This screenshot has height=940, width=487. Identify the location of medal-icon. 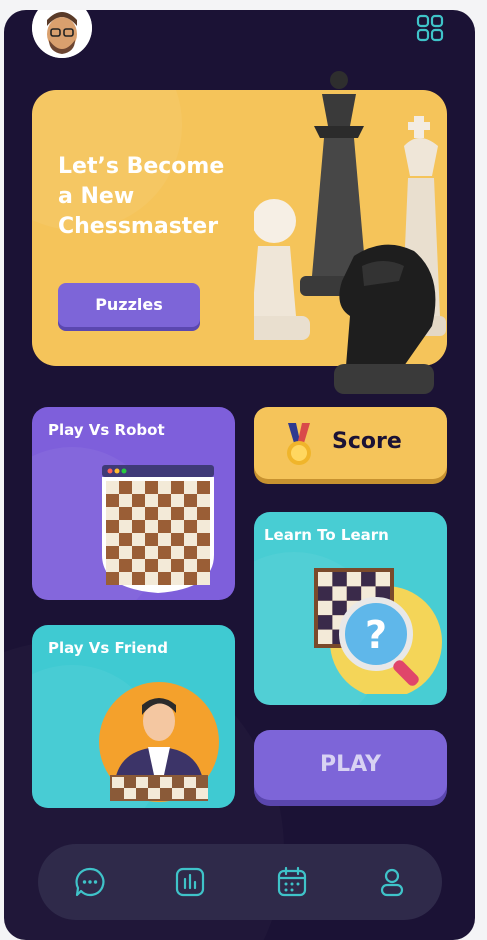
(299, 444).